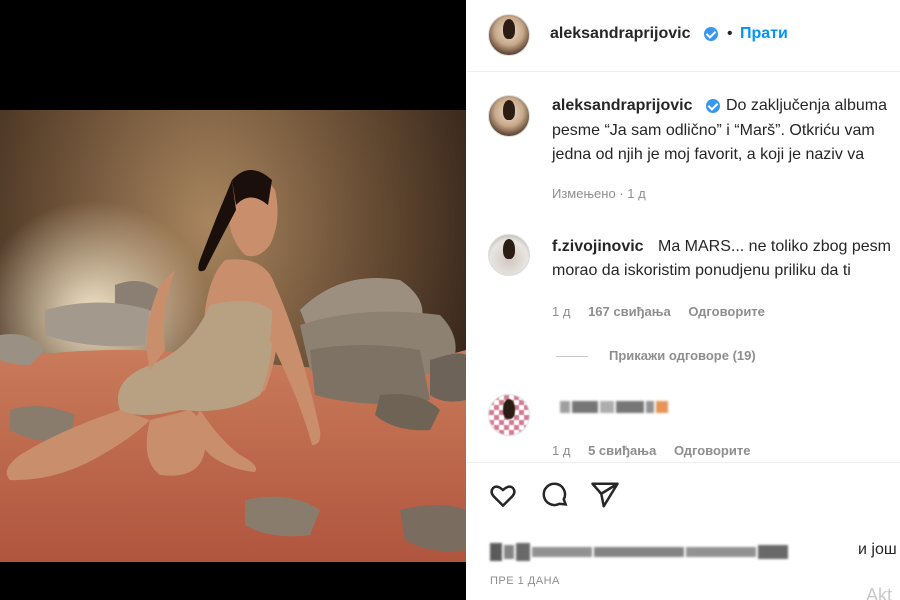 Image resolution: width=900 pixels, height=600 pixels. I want to click on view-replies-button: Прикажи одговоре (19), so click(682, 355).